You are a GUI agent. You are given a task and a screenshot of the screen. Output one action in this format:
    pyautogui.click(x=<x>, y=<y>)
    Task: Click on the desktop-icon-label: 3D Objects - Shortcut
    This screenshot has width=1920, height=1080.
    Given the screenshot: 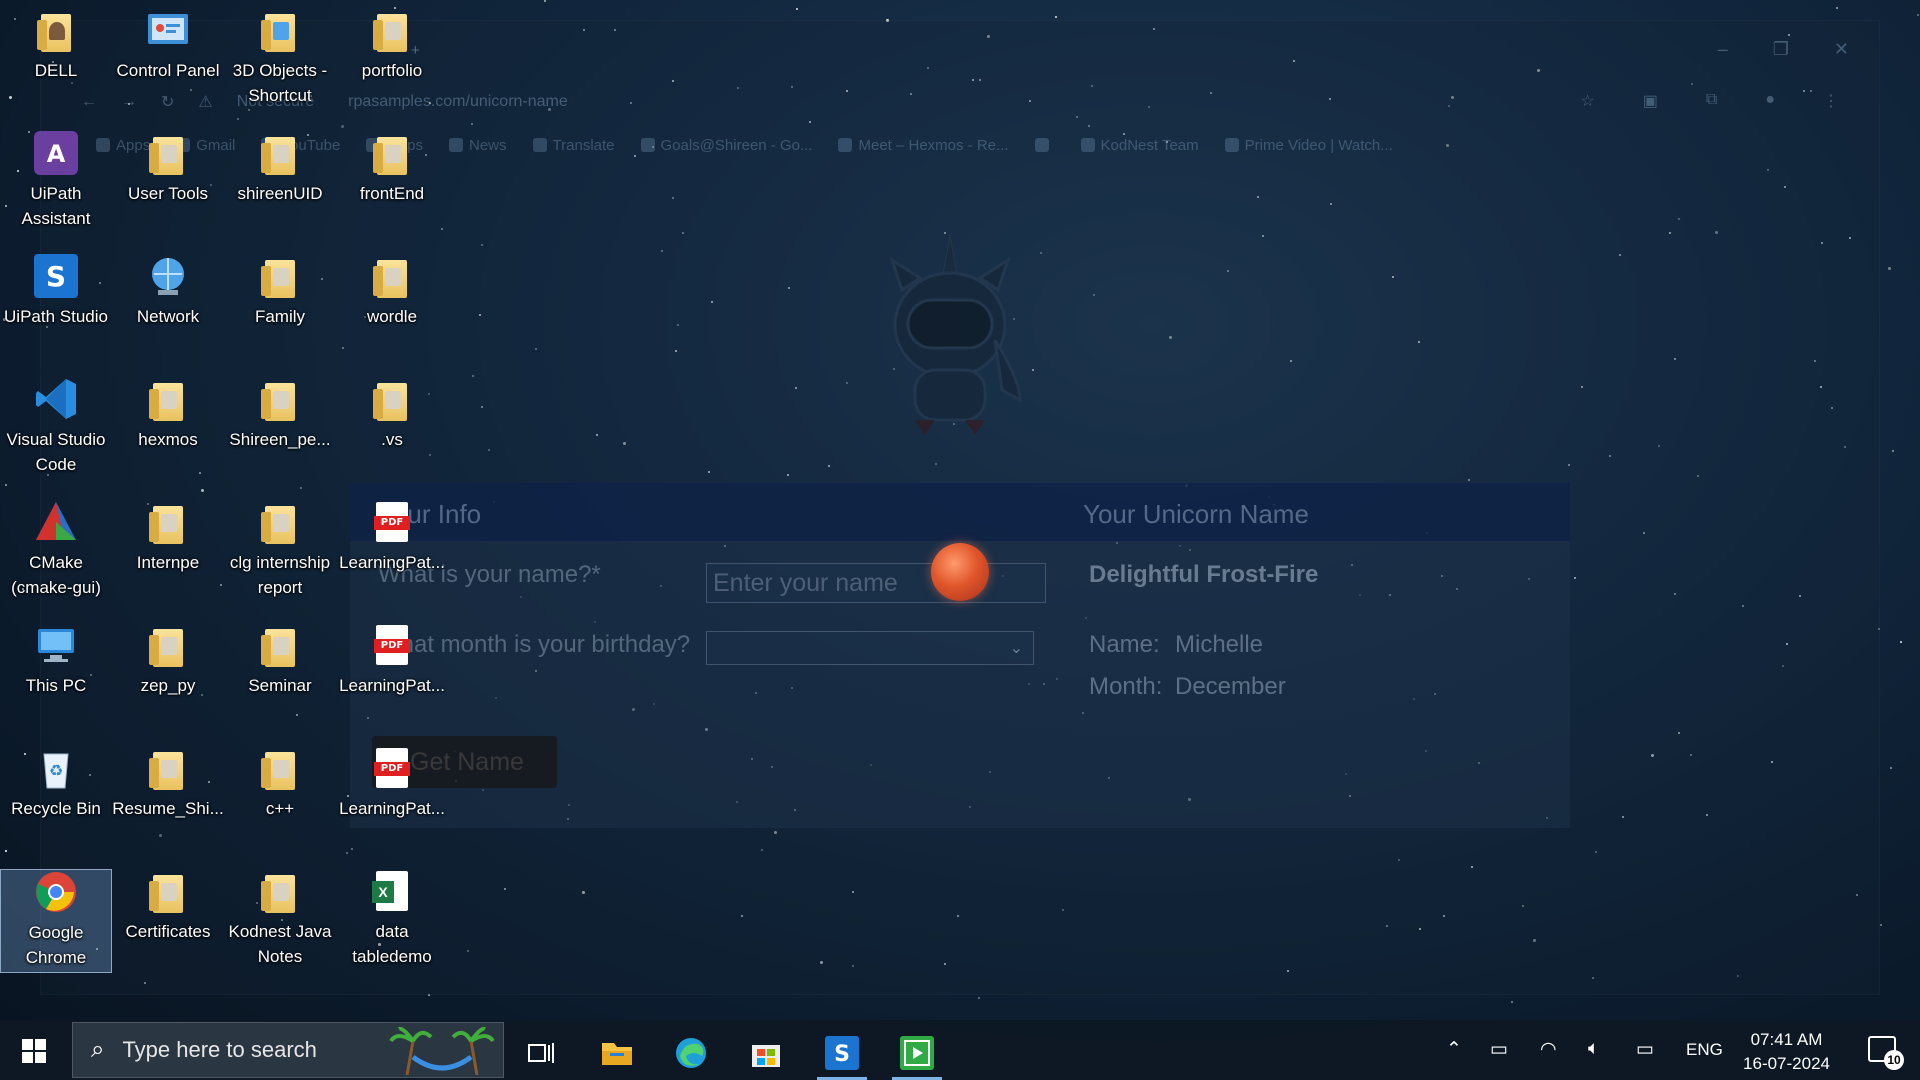 What is the action you would take?
    pyautogui.click(x=280, y=83)
    